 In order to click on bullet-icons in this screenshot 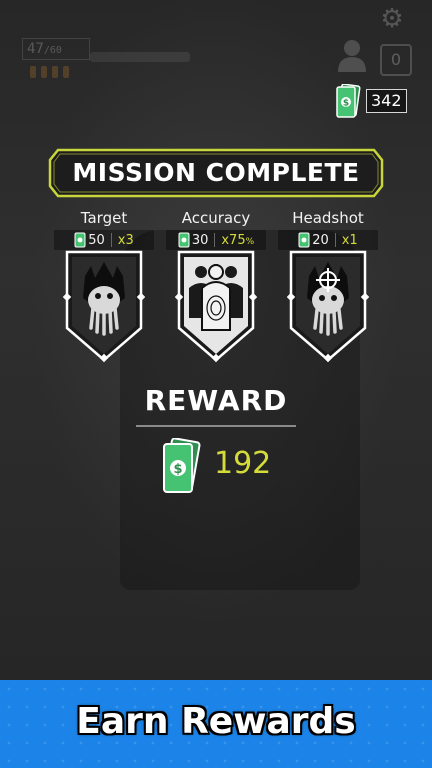, I will do `click(49, 72)`.